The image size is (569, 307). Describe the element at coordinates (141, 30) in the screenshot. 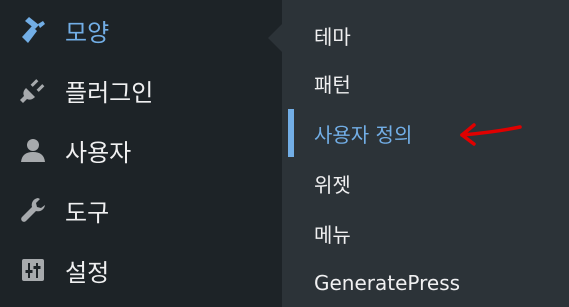

I see `sidebar-item-appearance: 모양` at that location.